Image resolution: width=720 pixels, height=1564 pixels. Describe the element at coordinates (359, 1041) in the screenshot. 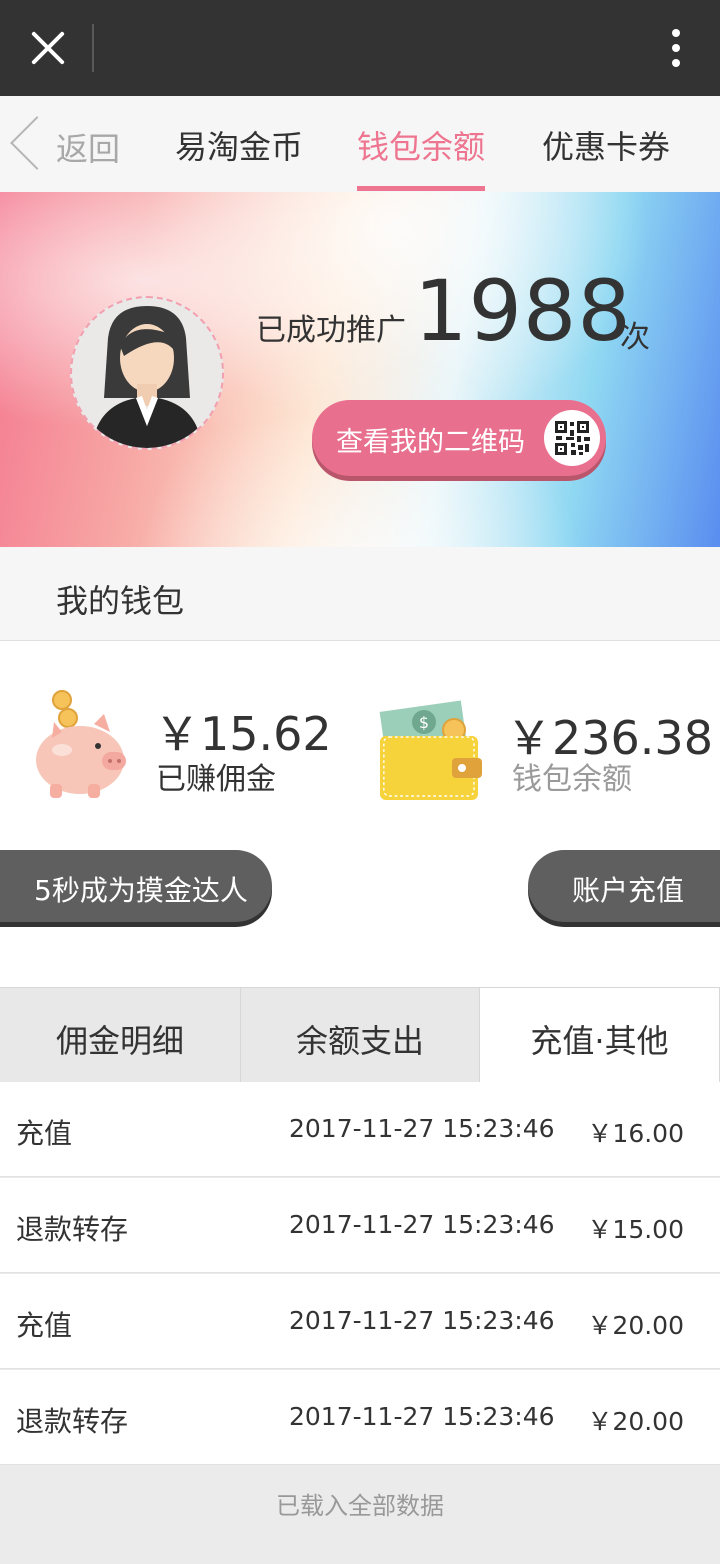

I see `tab-label: 余额支出` at that location.